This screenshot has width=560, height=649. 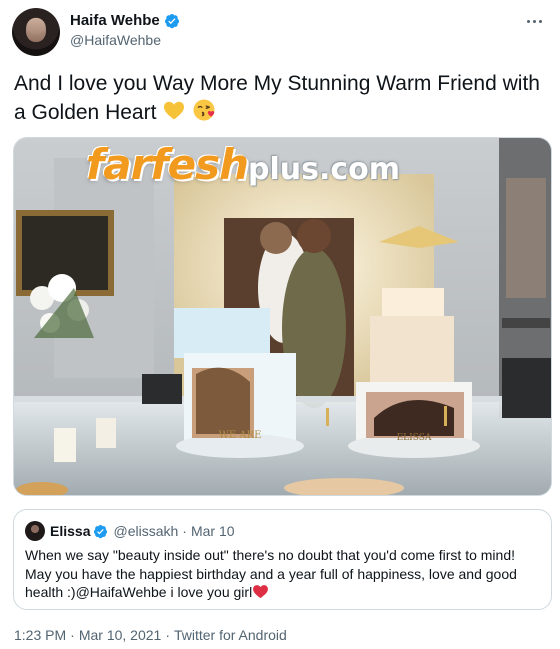 What do you see at coordinates (115, 20) in the screenshot?
I see `author-display-name: Haifa Wehbe` at bounding box center [115, 20].